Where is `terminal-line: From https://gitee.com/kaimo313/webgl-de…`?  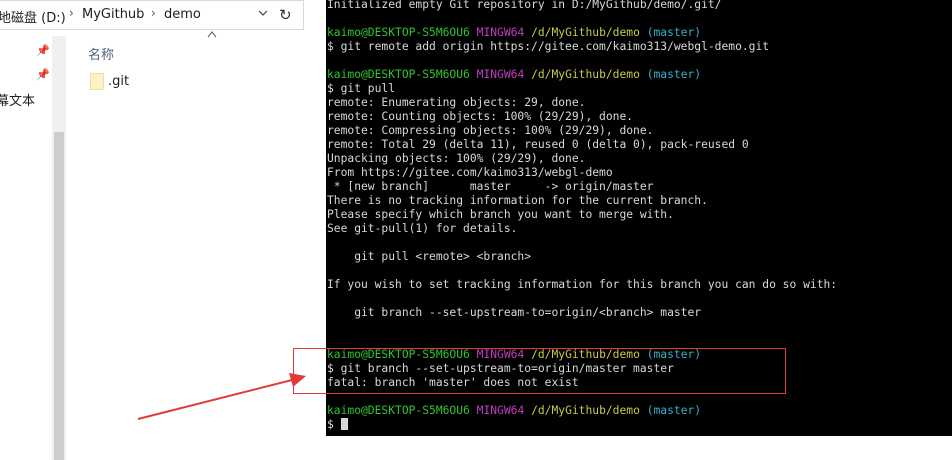 terminal-line: From https://gitee.com/kaimo313/webgl-de… is located at coordinates (470, 173).